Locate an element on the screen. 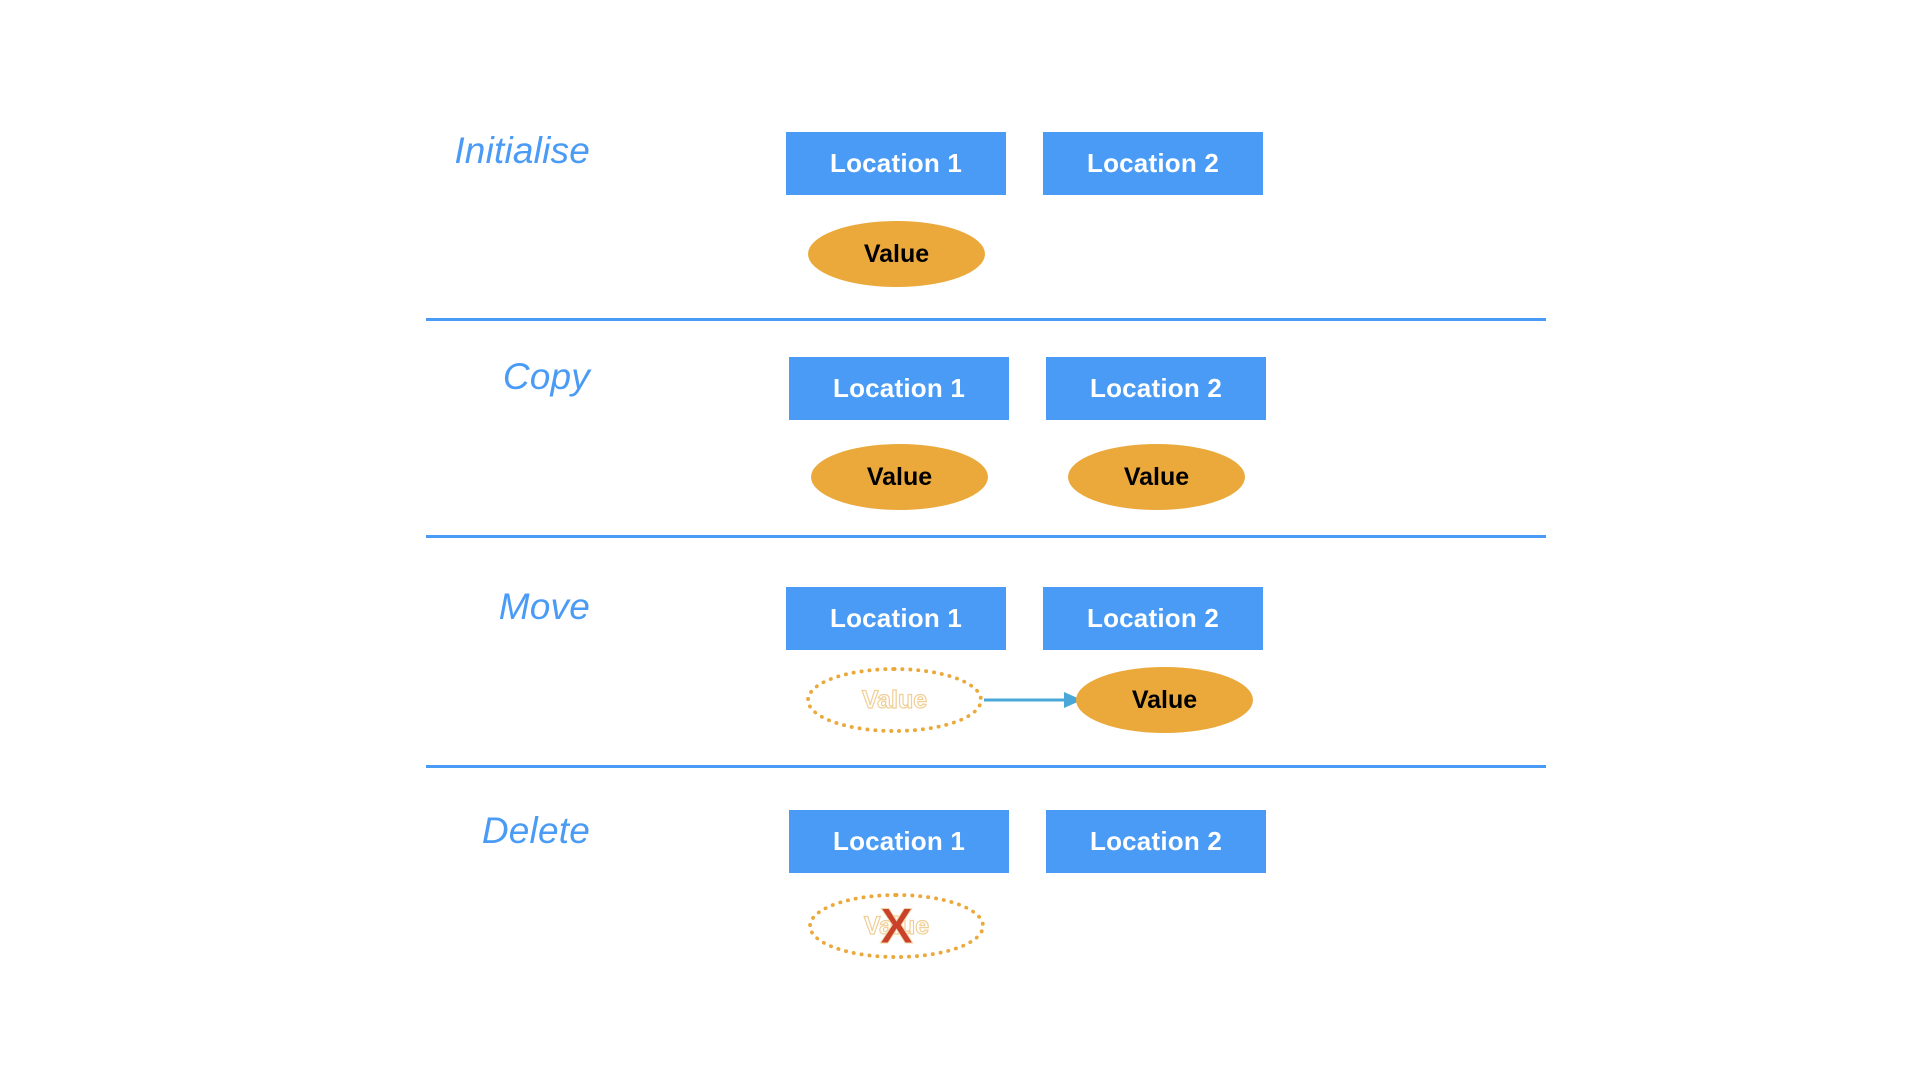 The height and width of the screenshot is (1080, 1920). delete-location-1-label: Location 1 is located at coordinates (898, 841).